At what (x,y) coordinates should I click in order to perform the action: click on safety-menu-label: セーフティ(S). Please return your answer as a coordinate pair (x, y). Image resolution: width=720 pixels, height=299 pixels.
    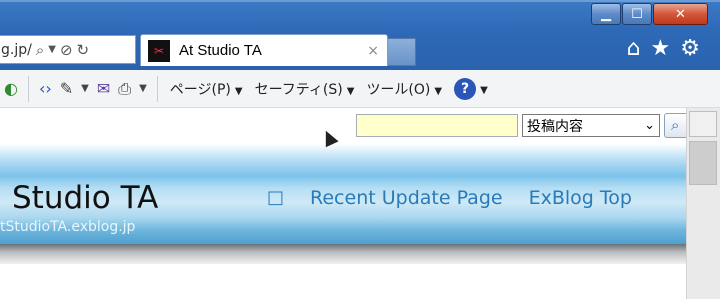
    Looking at the image, I should click on (298, 89).